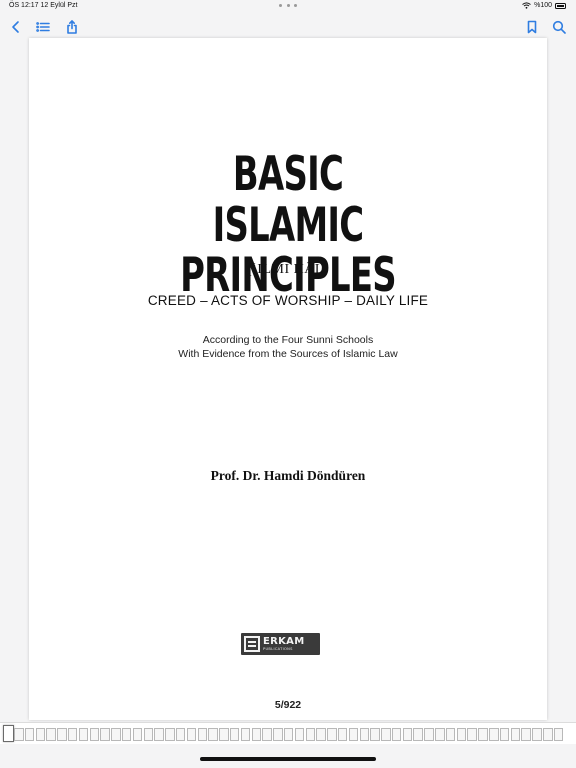  What do you see at coordinates (288, 340) in the screenshot?
I see `book-description-line-1: According to the Four Sunni Schools` at bounding box center [288, 340].